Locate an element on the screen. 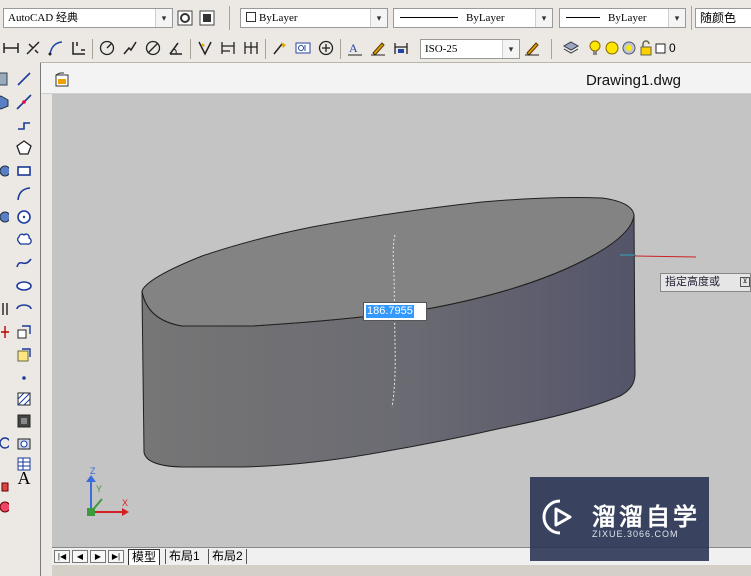 The height and width of the screenshot is (576, 751). workspace-value: AutoCAD 经典 is located at coordinates (43, 18).